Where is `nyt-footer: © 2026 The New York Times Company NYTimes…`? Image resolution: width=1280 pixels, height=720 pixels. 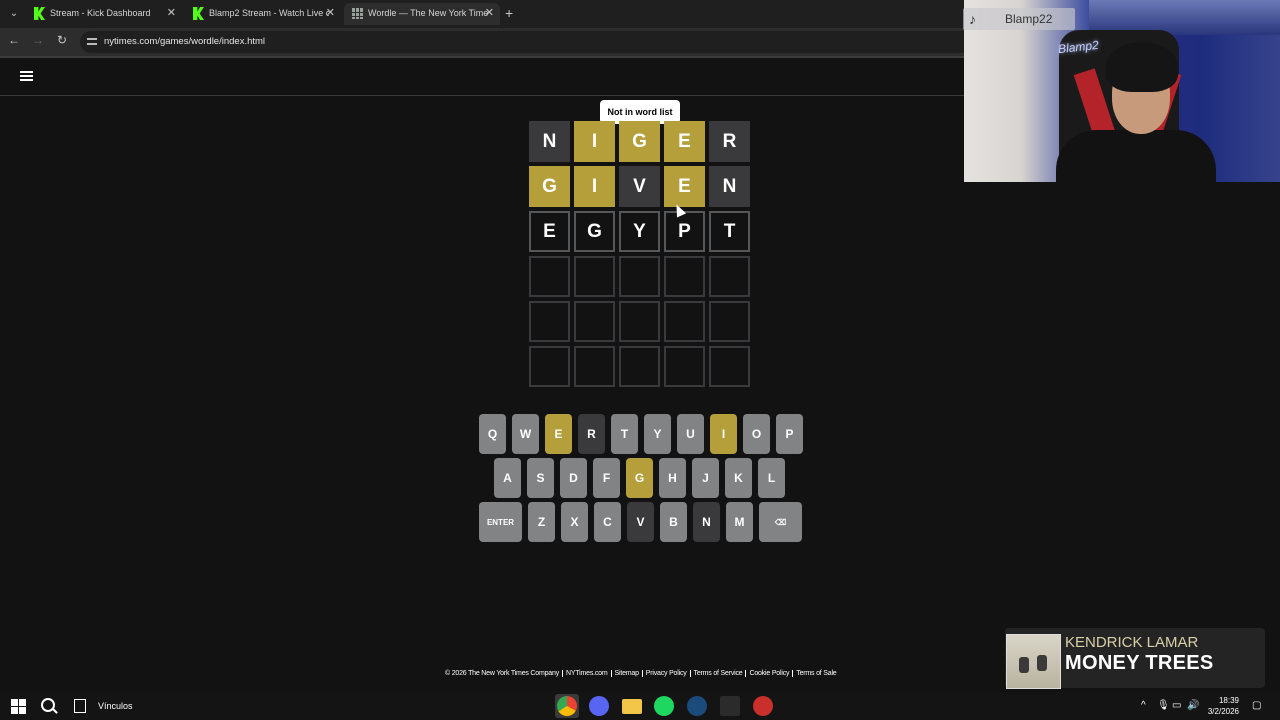
nyt-footer: © 2026 The New York Times Company NYTimes… is located at coordinates (641, 673).